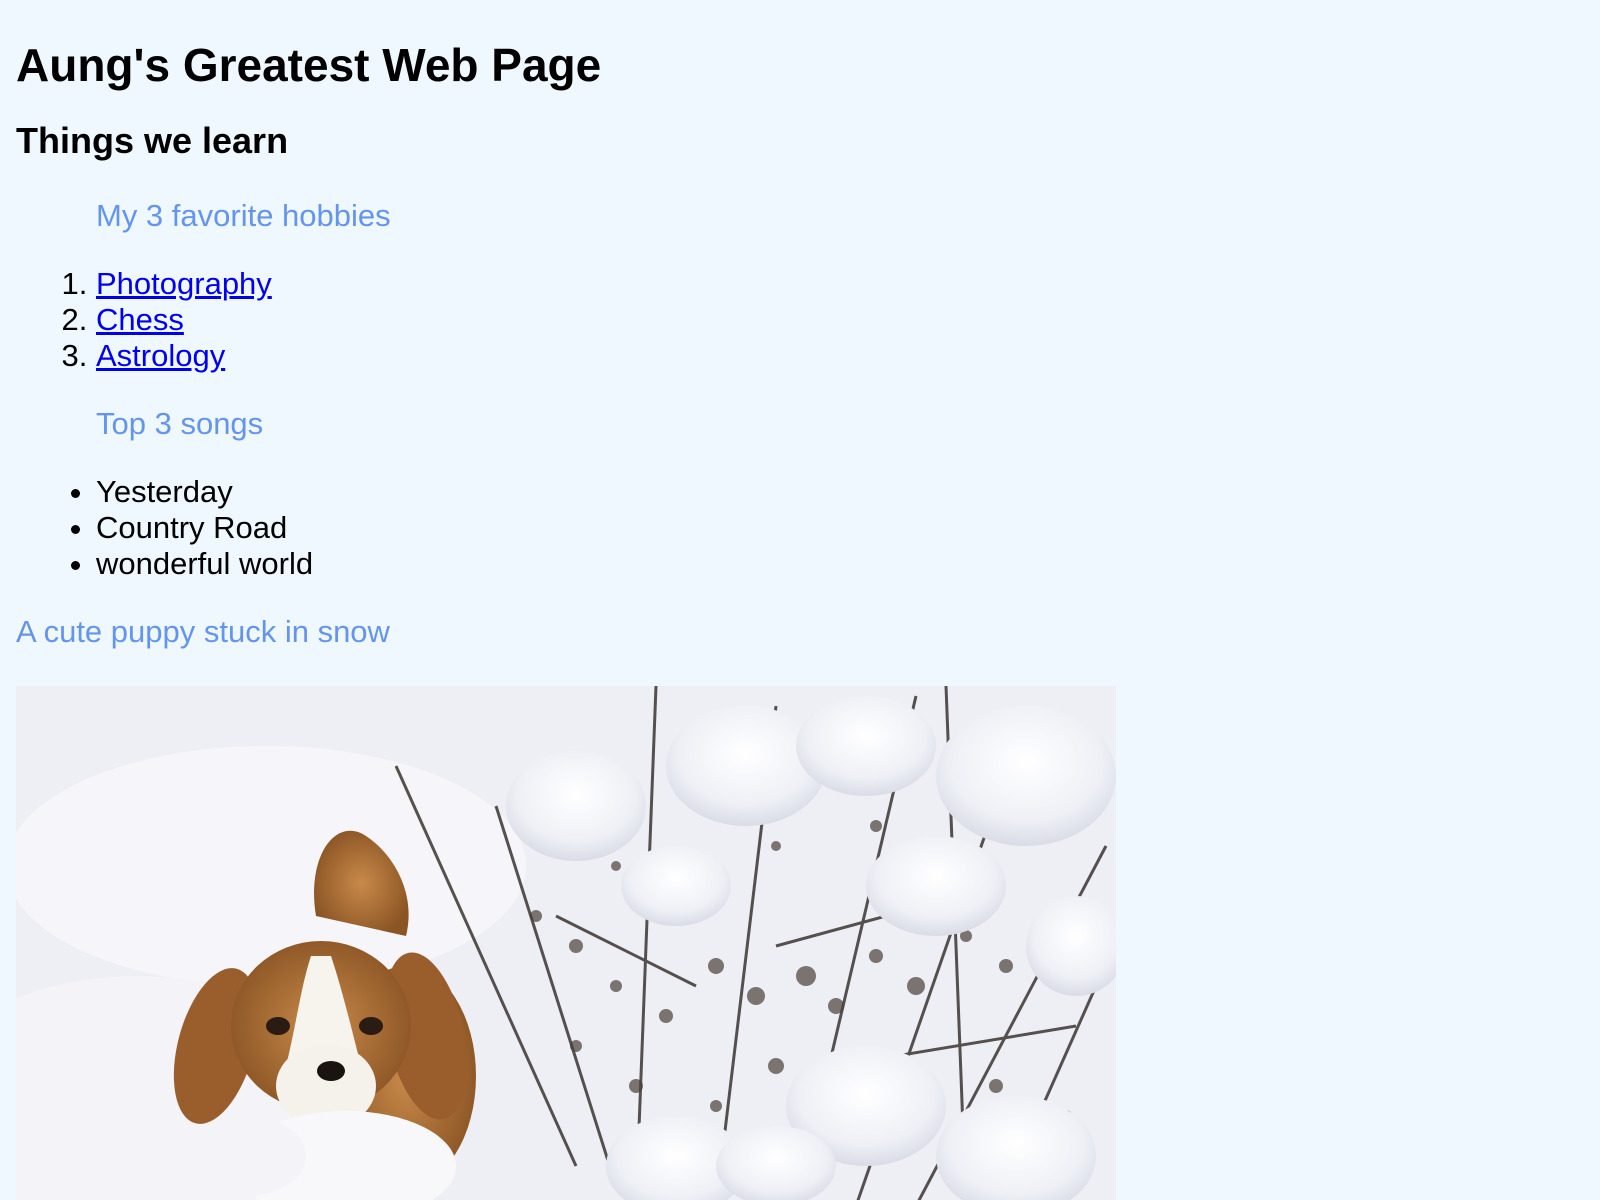 The width and height of the screenshot is (1600, 1200). Describe the element at coordinates (152, 140) in the screenshot. I see `section-heading: Things we learn` at that location.